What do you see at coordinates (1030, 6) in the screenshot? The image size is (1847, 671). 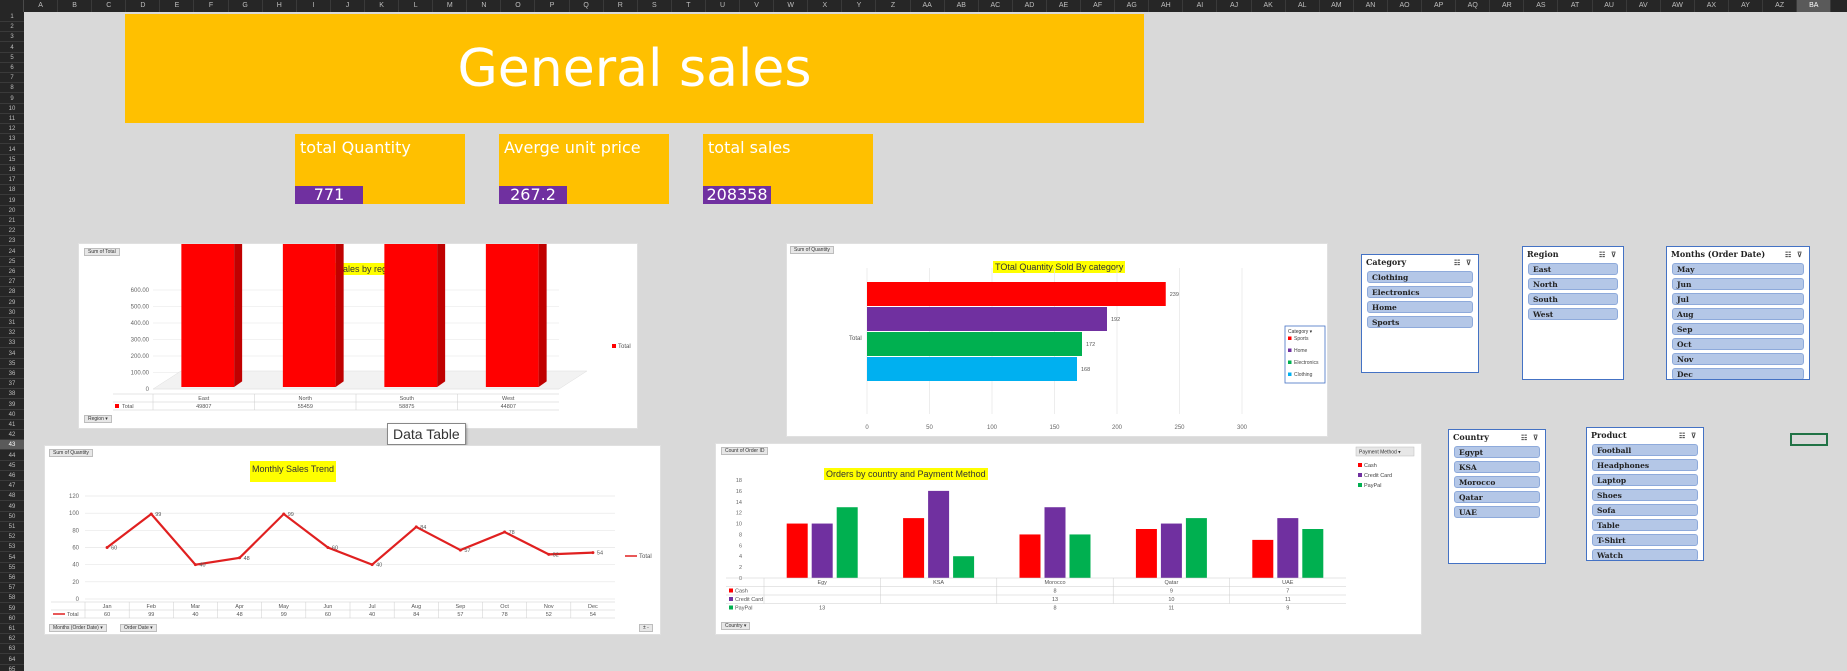 I see `column-header: AD` at bounding box center [1030, 6].